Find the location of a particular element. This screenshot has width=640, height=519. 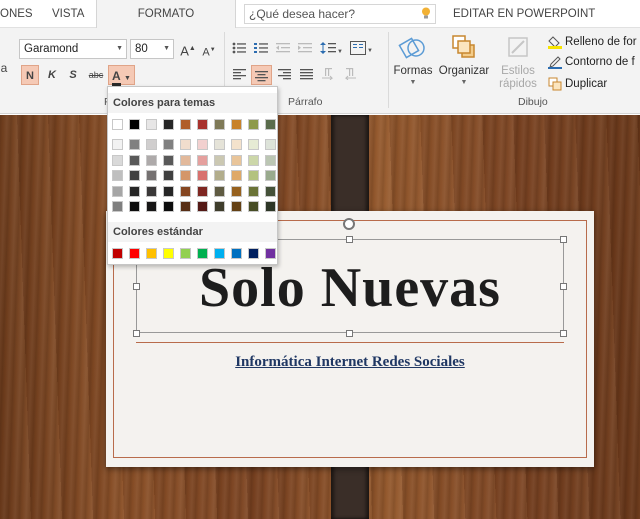

tab-formato: FORMATO is located at coordinates (166, 14).